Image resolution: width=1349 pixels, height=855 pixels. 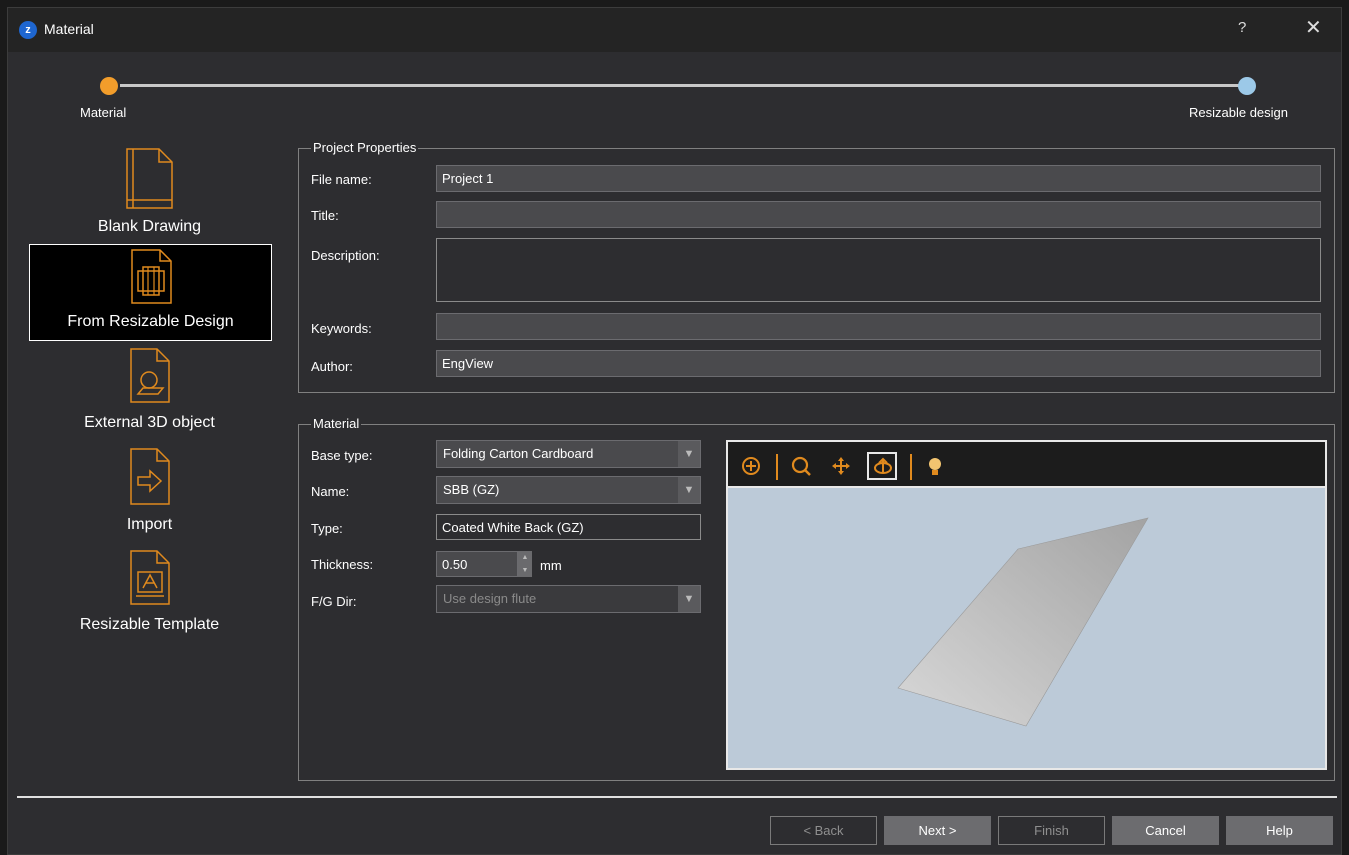 I want to click on spin-down-icon: ▼, so click(x=525, y=570).